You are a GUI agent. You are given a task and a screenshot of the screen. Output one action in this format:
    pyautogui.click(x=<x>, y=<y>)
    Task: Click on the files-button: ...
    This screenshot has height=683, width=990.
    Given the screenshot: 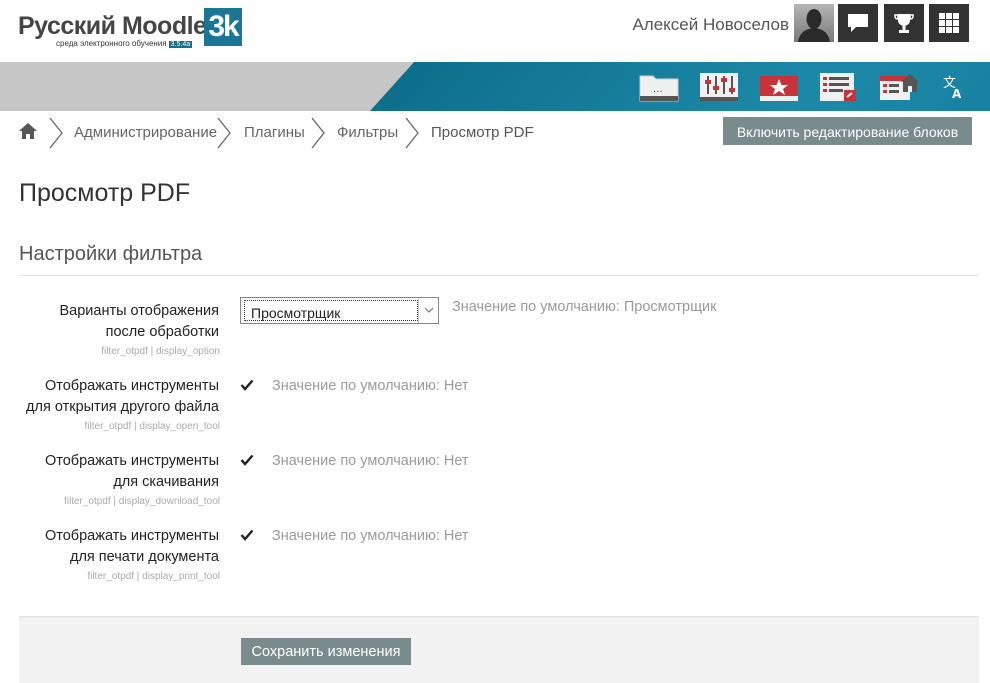 What is the action you would take?
    pyautogui.click(x=659, y=87)
    